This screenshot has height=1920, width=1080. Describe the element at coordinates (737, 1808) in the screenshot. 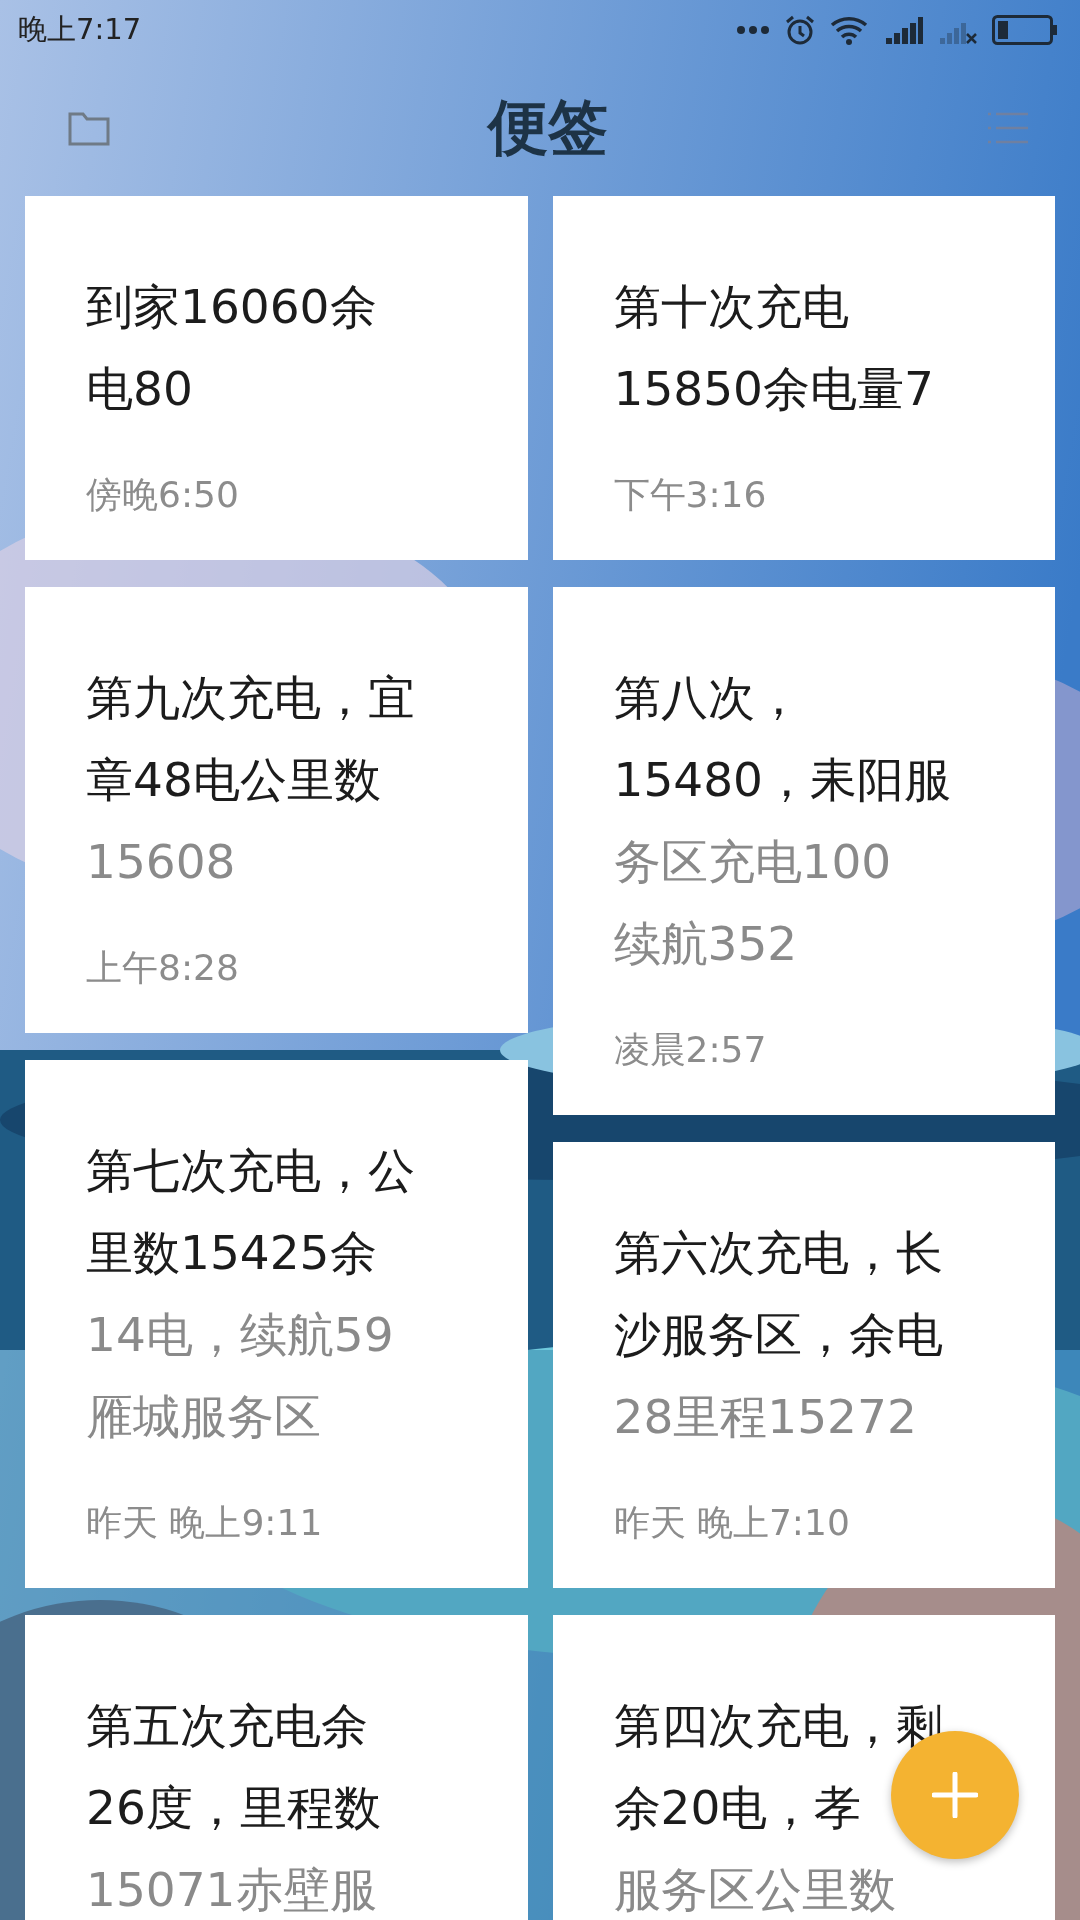

I see `note-text: 余20电，孝` at that location.